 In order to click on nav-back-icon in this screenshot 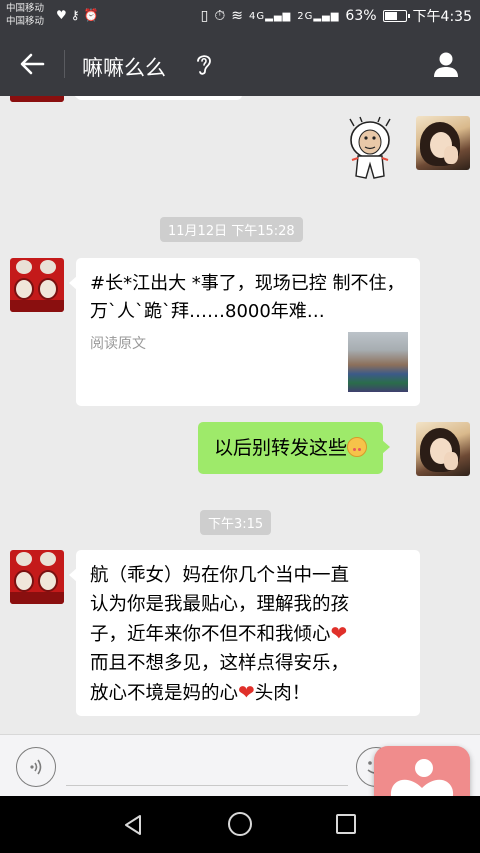, I will do `click(133, 825)`.